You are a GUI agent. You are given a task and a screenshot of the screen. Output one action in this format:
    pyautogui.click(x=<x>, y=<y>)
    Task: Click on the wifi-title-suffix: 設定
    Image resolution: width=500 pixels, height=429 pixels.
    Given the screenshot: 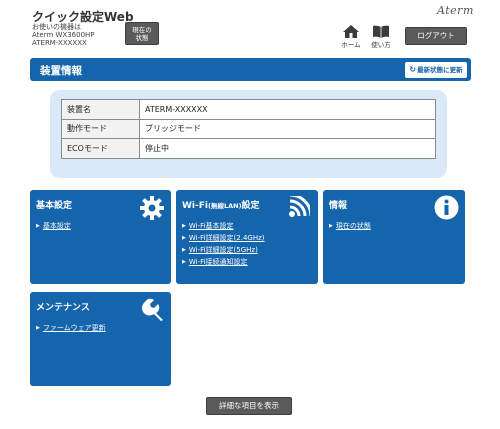 What is the action you would take?
    pyautogui.click(x=250, y=206)
    